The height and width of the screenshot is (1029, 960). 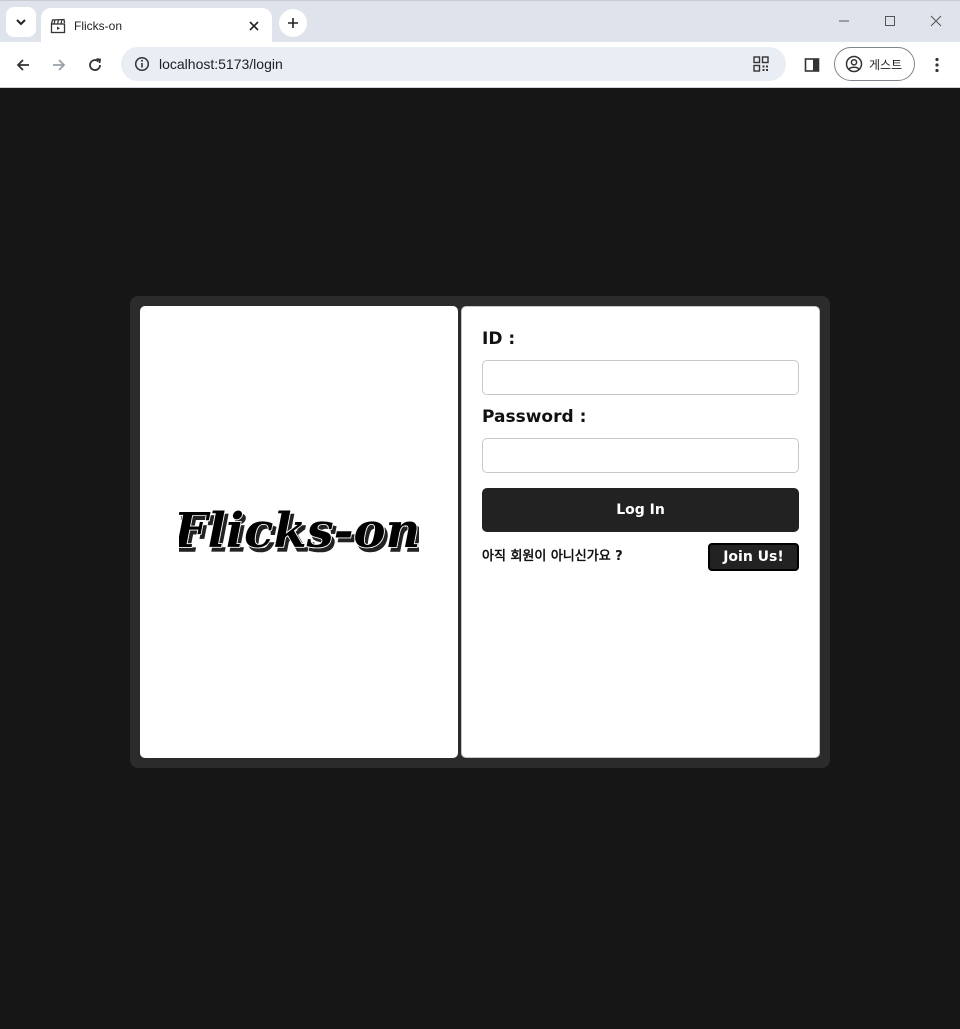 I want to click on minimize-icon, so click(x=844, y=21).